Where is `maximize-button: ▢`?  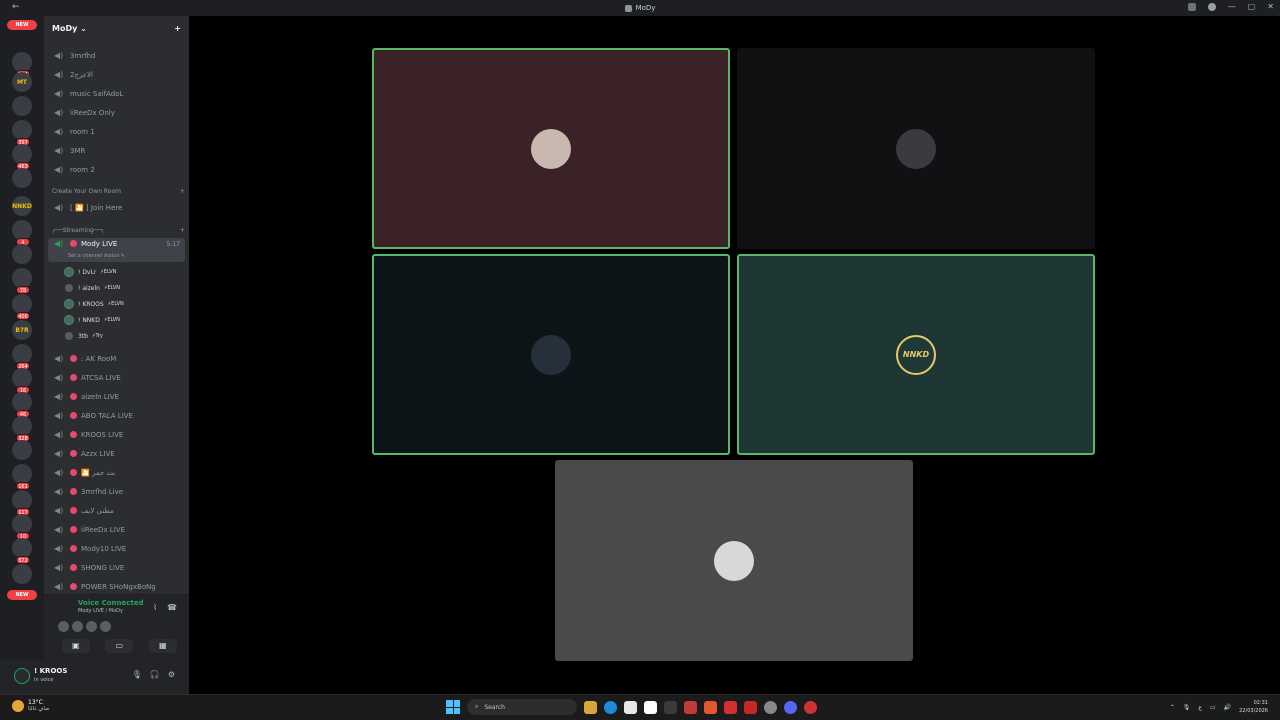
maximize-button: ▢ is located at coordinates (1252, 6).